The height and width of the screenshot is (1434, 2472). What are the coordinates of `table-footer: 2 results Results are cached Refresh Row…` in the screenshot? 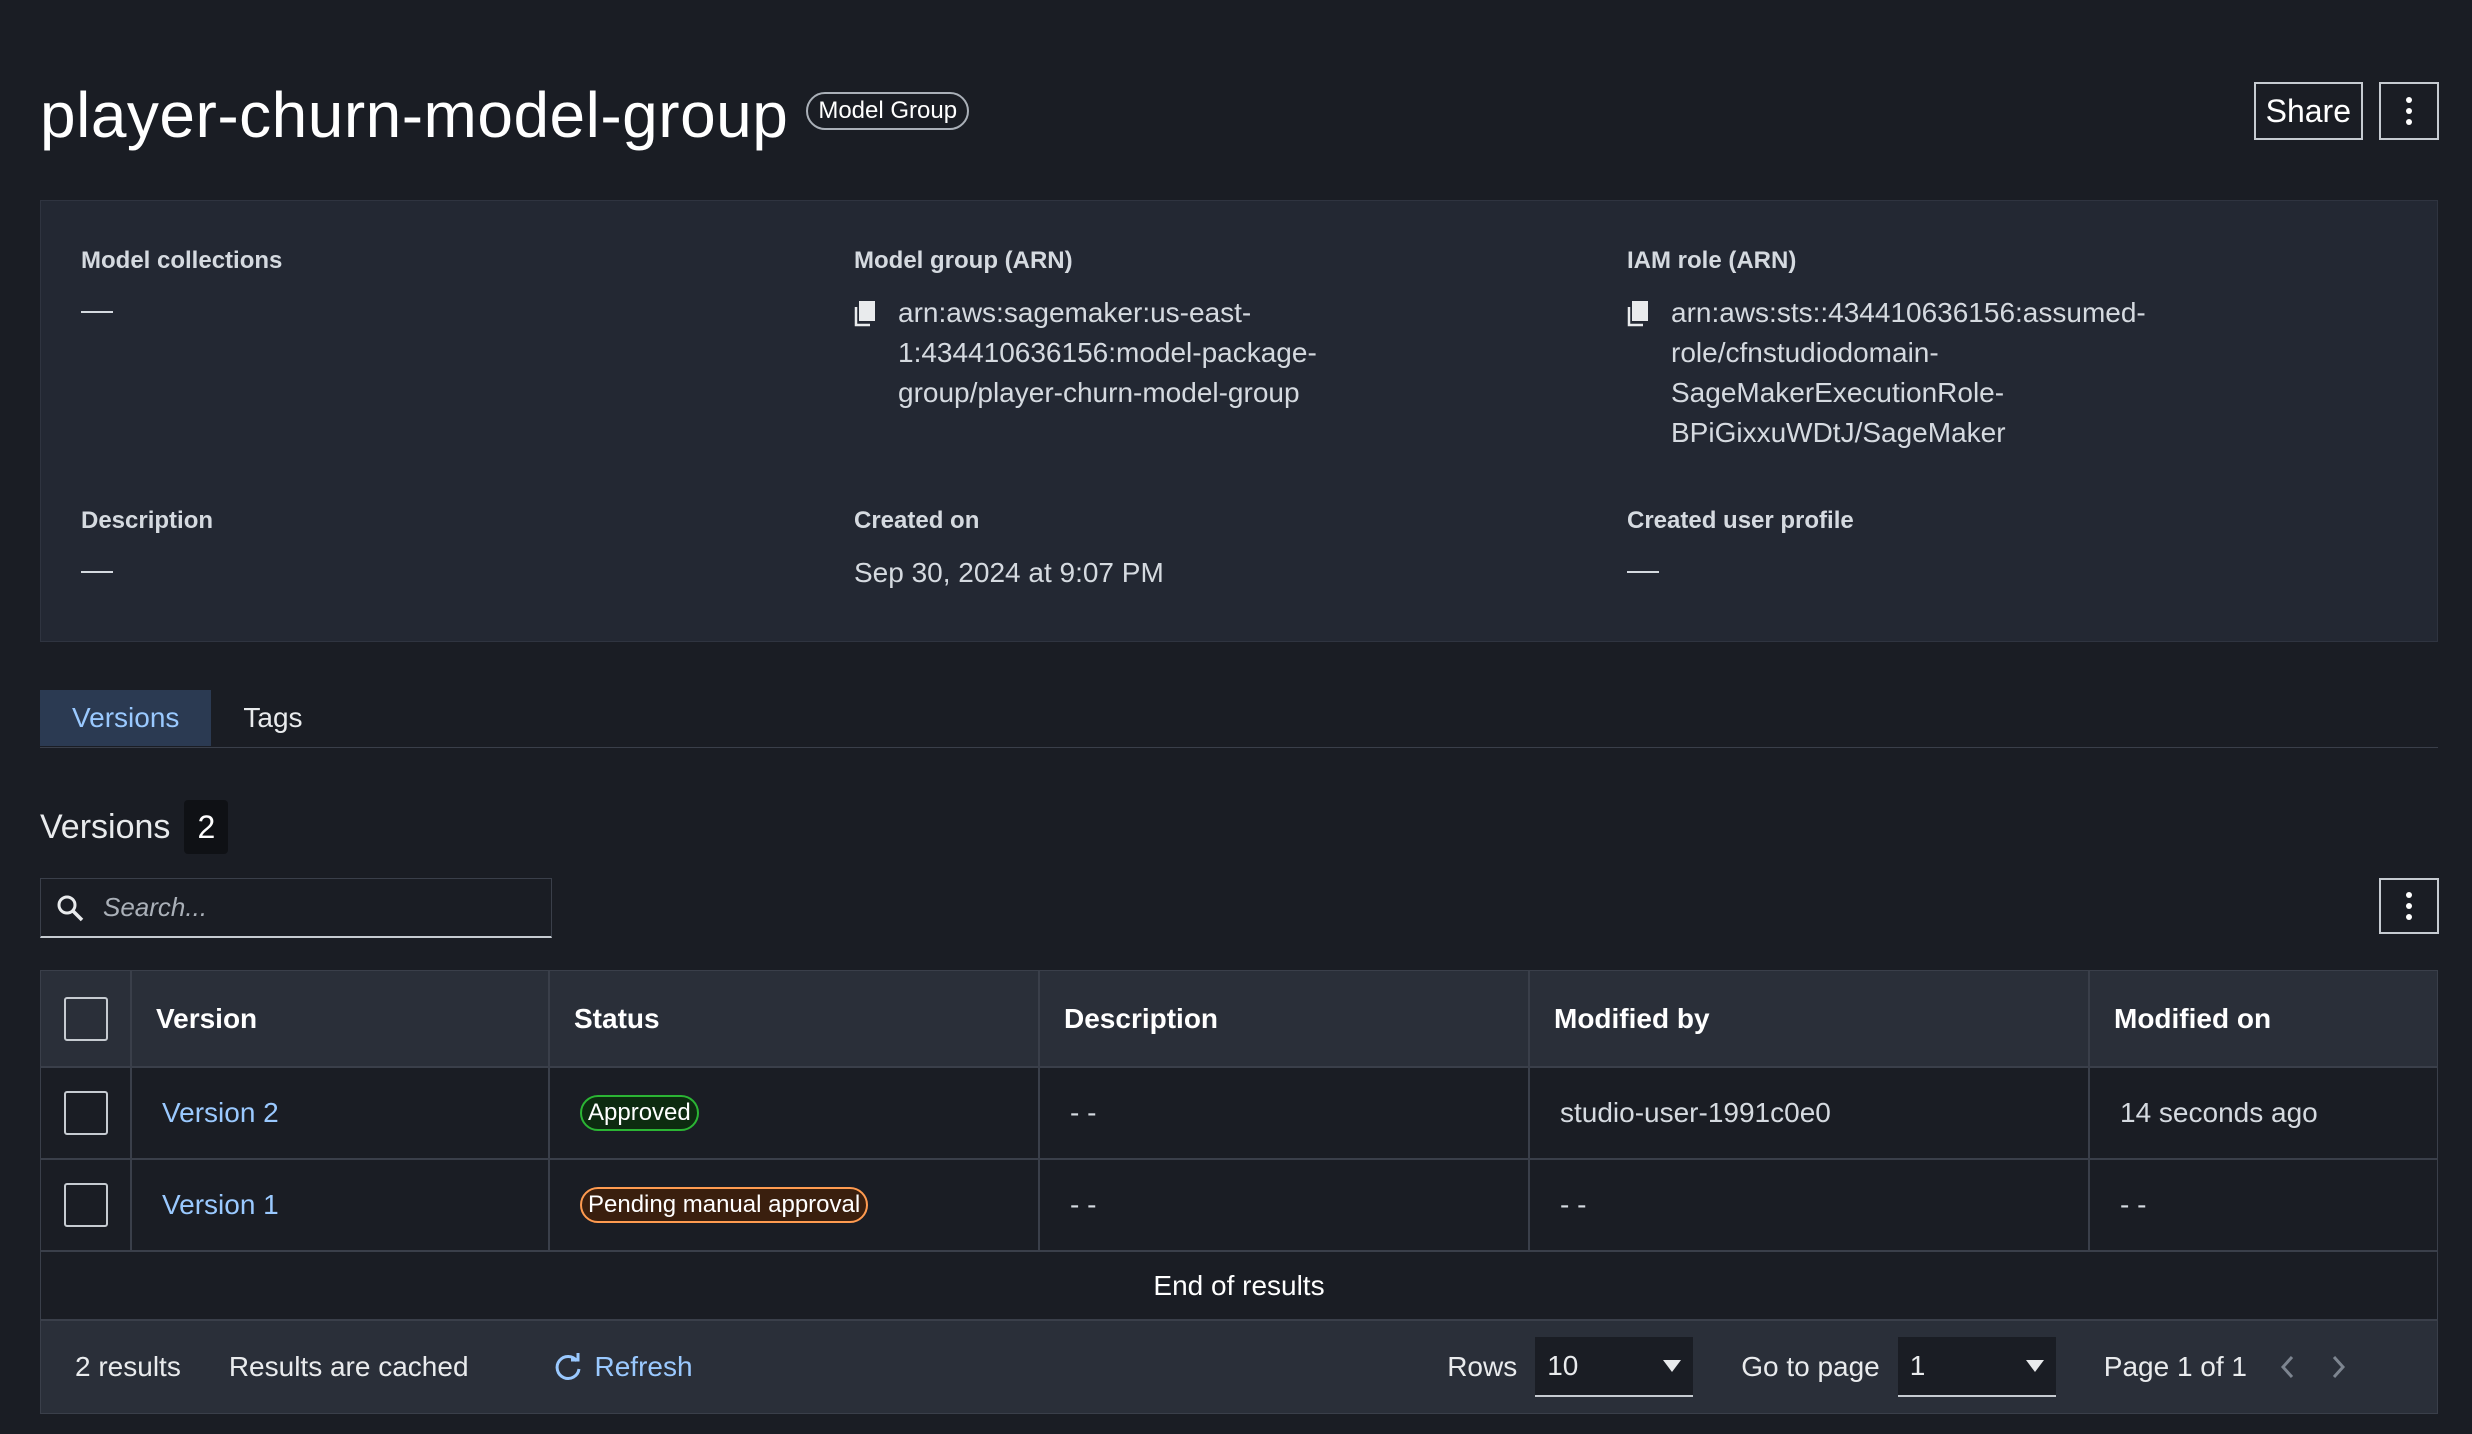 It's located at (1239, 1366).